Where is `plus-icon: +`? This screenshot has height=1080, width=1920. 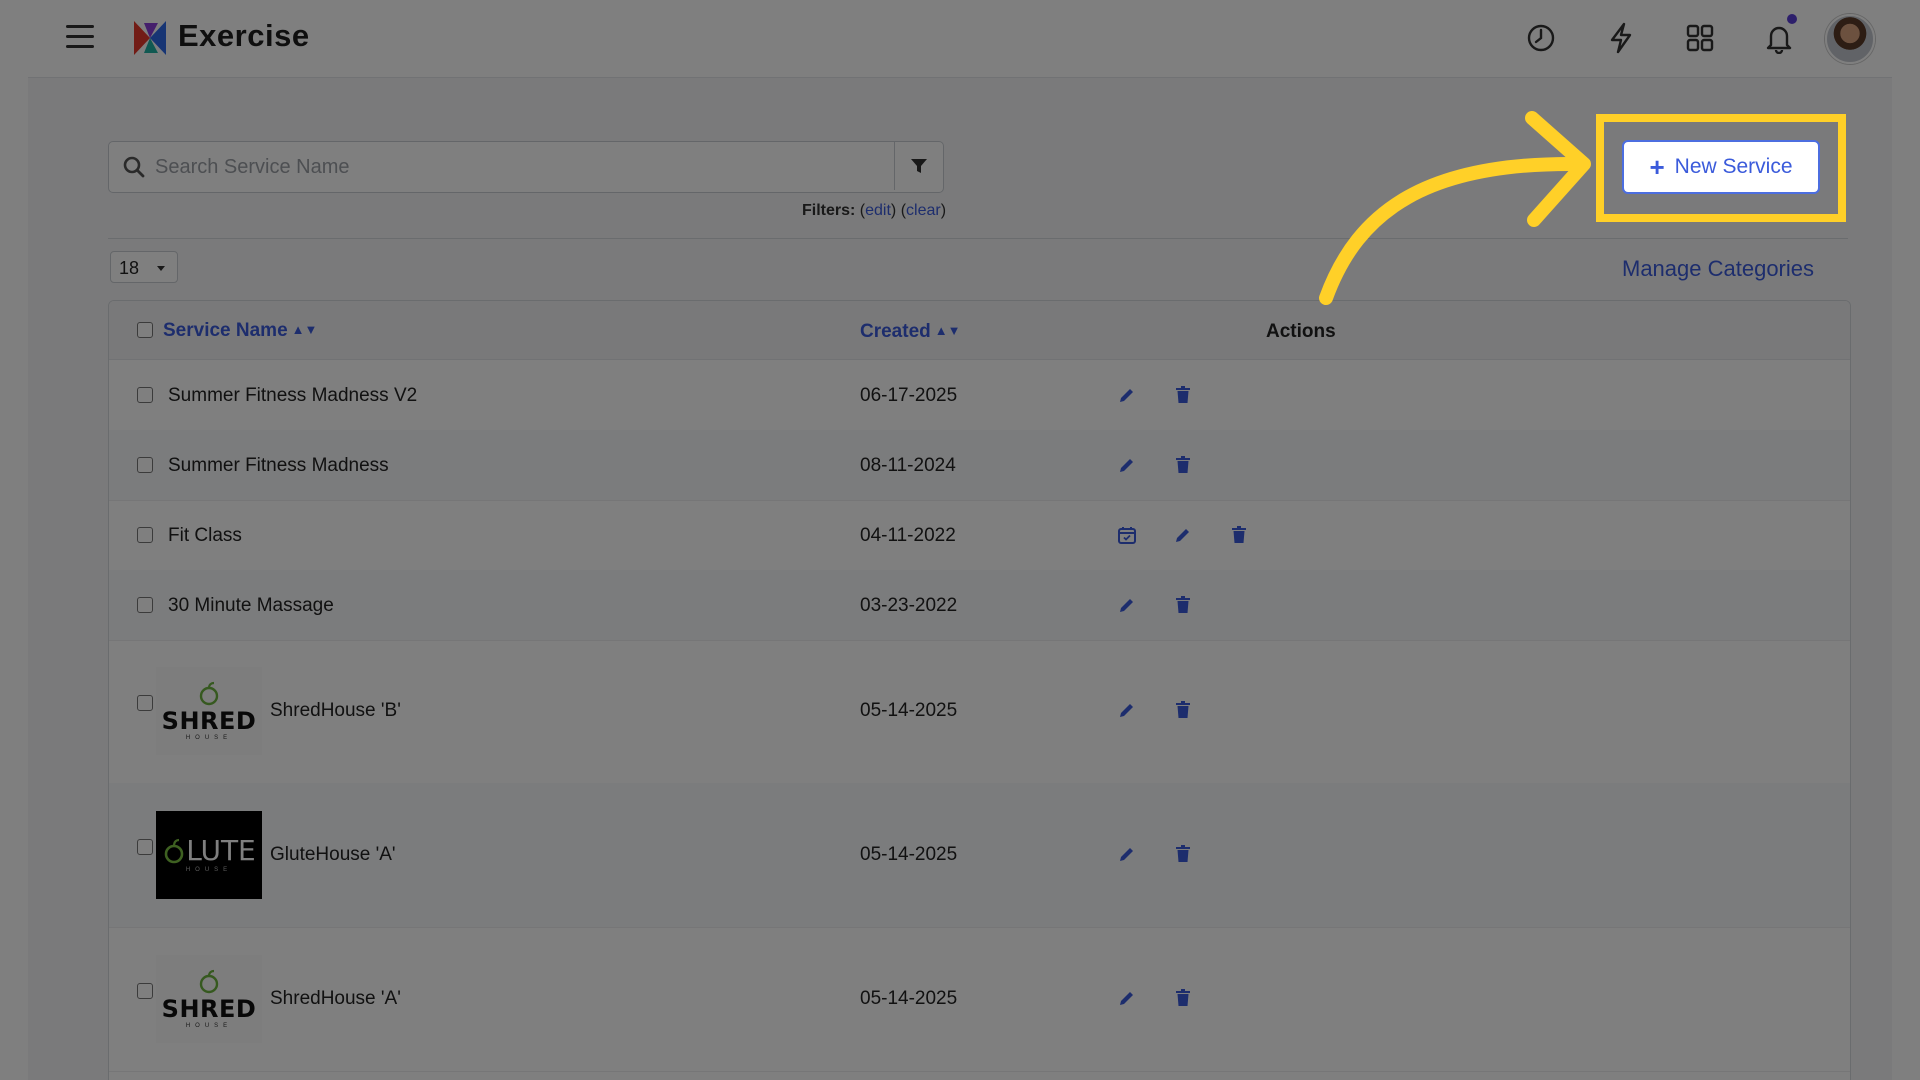
plus-icon: + is located at coordinates (1657, 167).